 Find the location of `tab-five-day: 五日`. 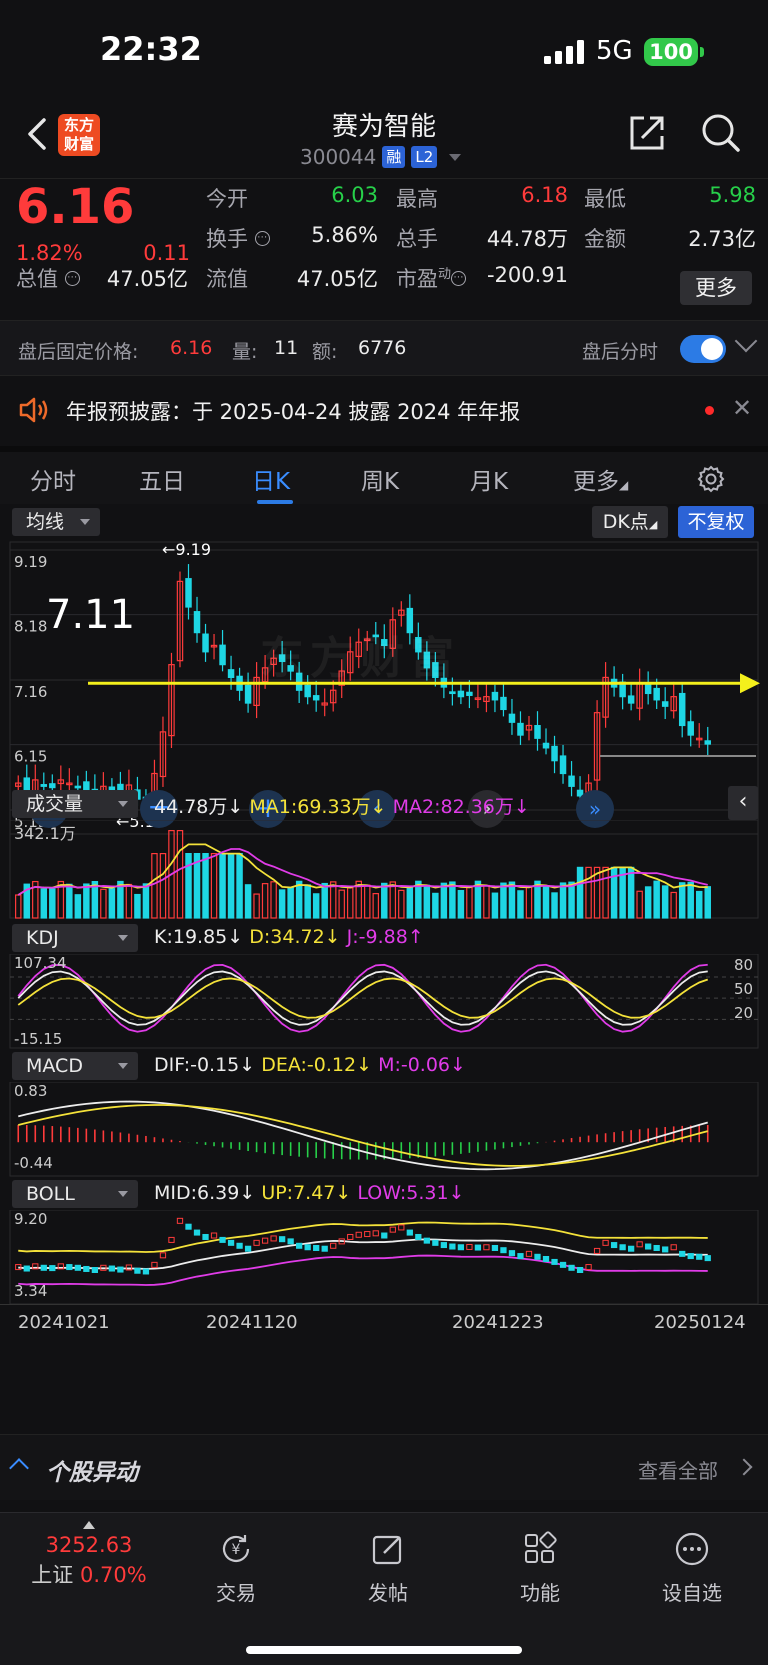

tab-five-day: 五日 is located at coordinates (162, 479).